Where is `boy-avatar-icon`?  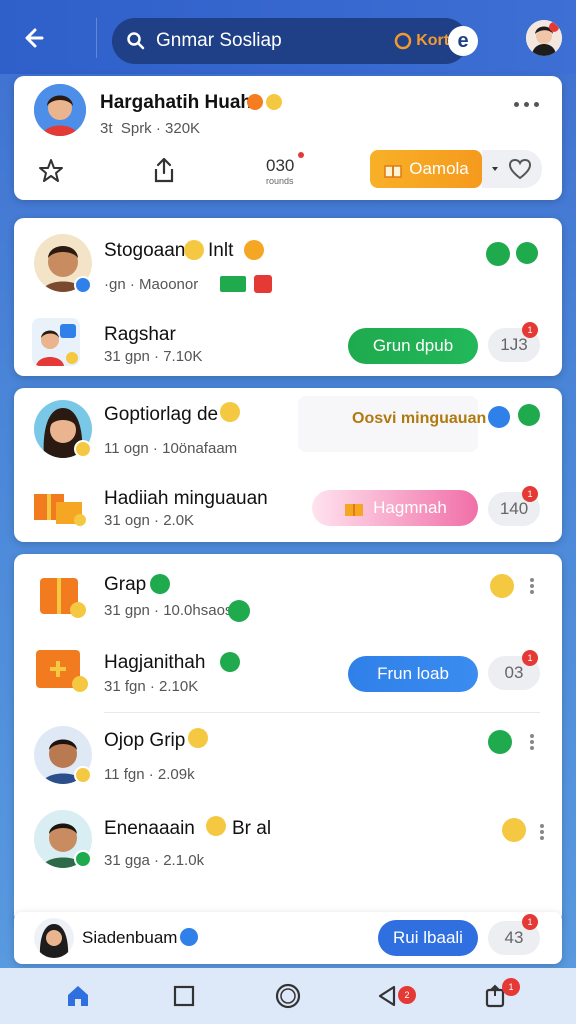
boy-avatar-icon is located at coordinates (60, 110).